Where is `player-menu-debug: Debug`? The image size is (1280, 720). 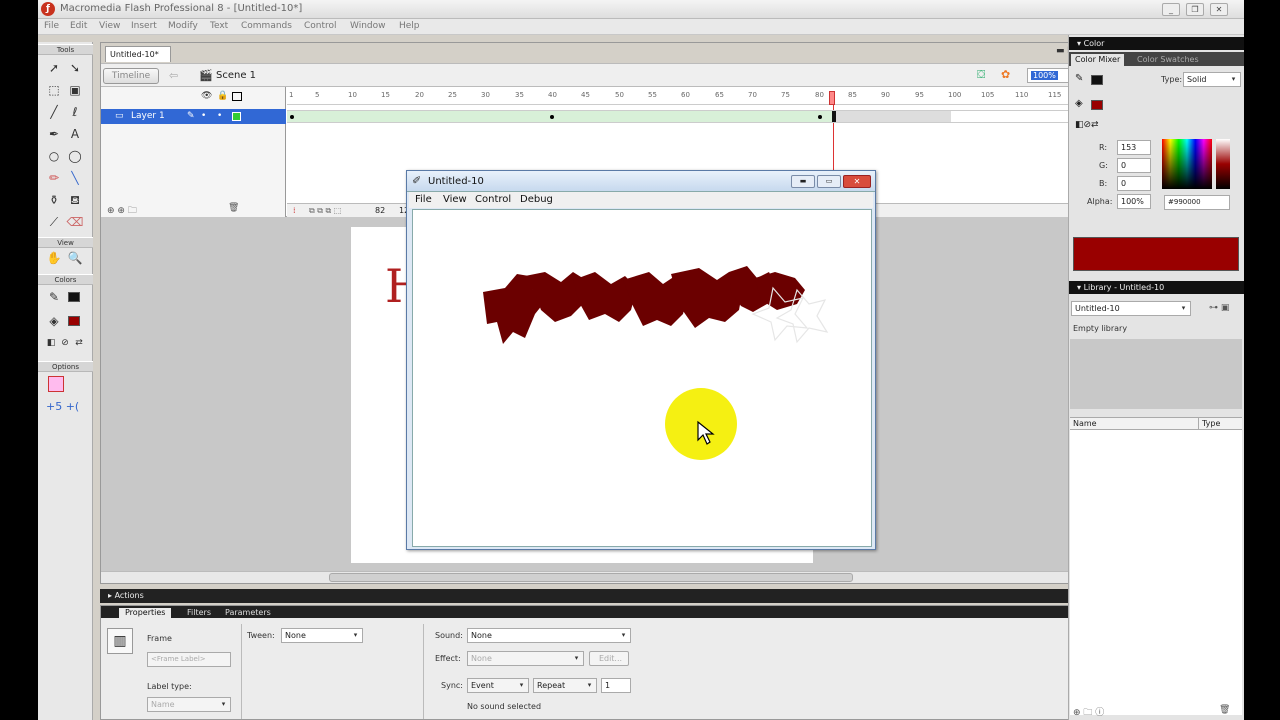 player-menu-debug: Debug is located at coordinates (536, 199).